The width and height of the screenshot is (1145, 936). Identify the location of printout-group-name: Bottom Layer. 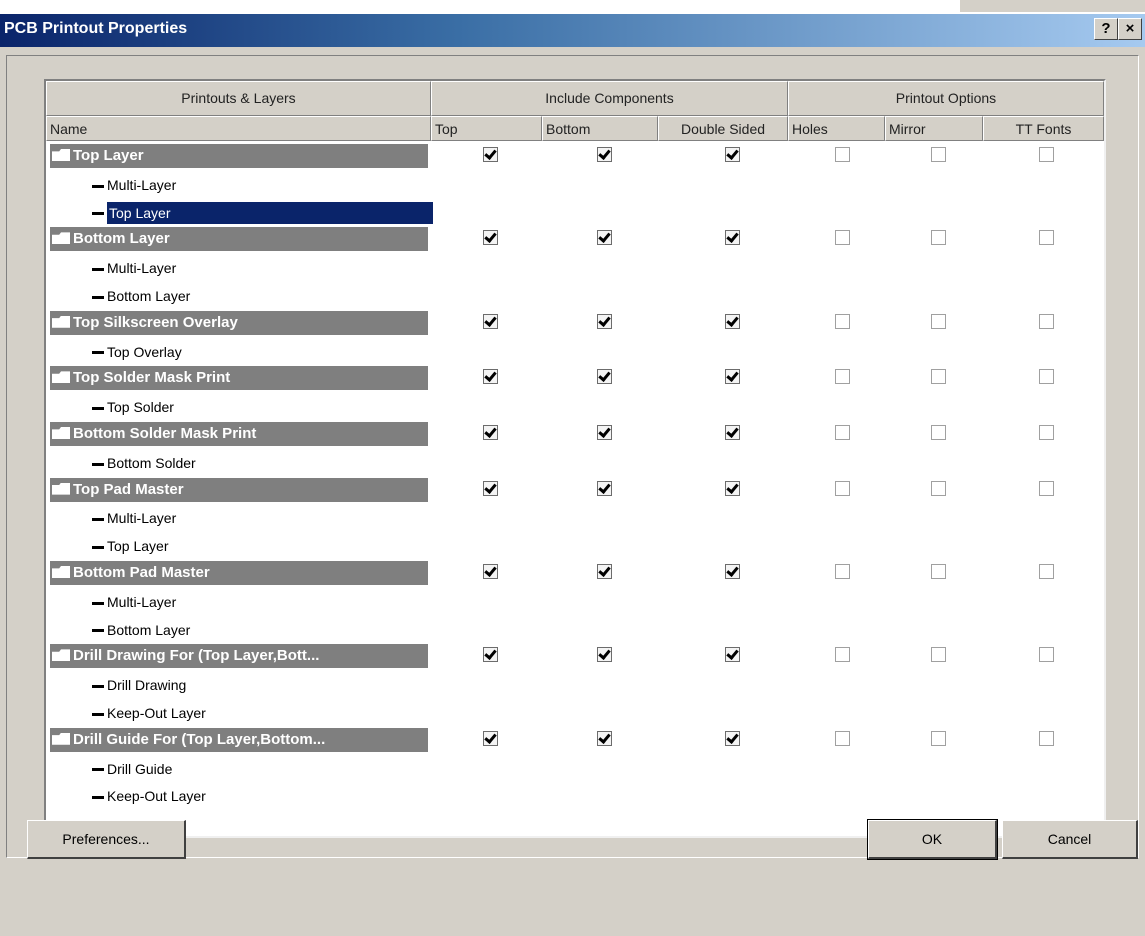
(239, 239).